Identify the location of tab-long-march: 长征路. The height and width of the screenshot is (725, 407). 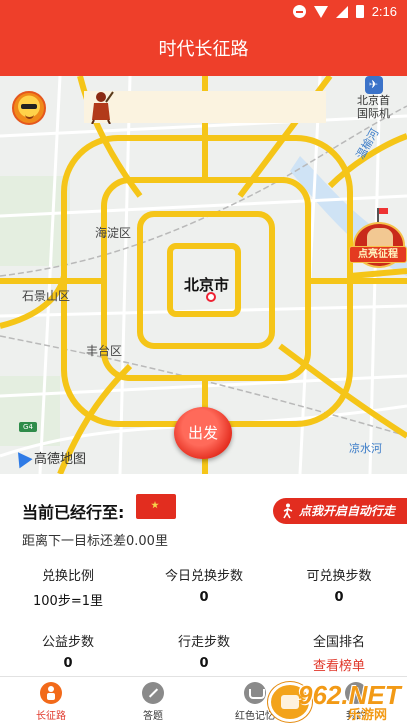
(51, 701).